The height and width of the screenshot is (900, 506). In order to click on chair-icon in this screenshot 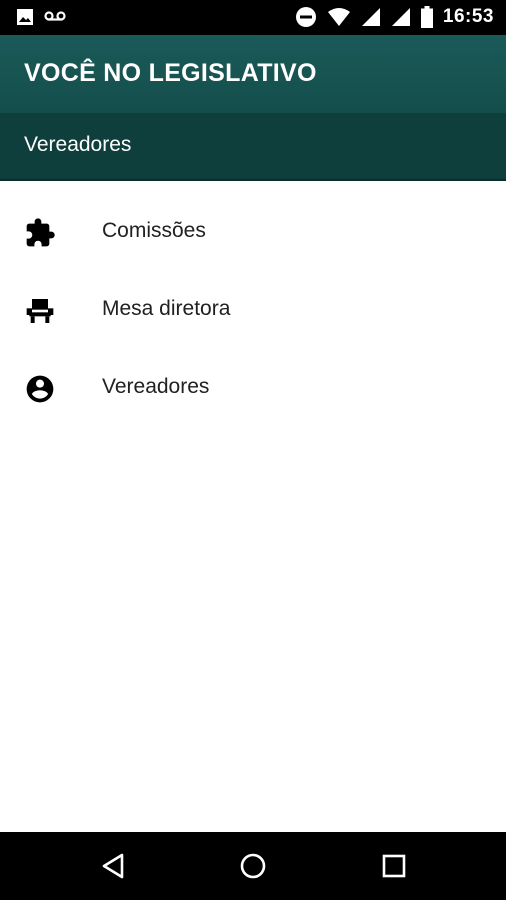, I will do `click(40, 311)`.